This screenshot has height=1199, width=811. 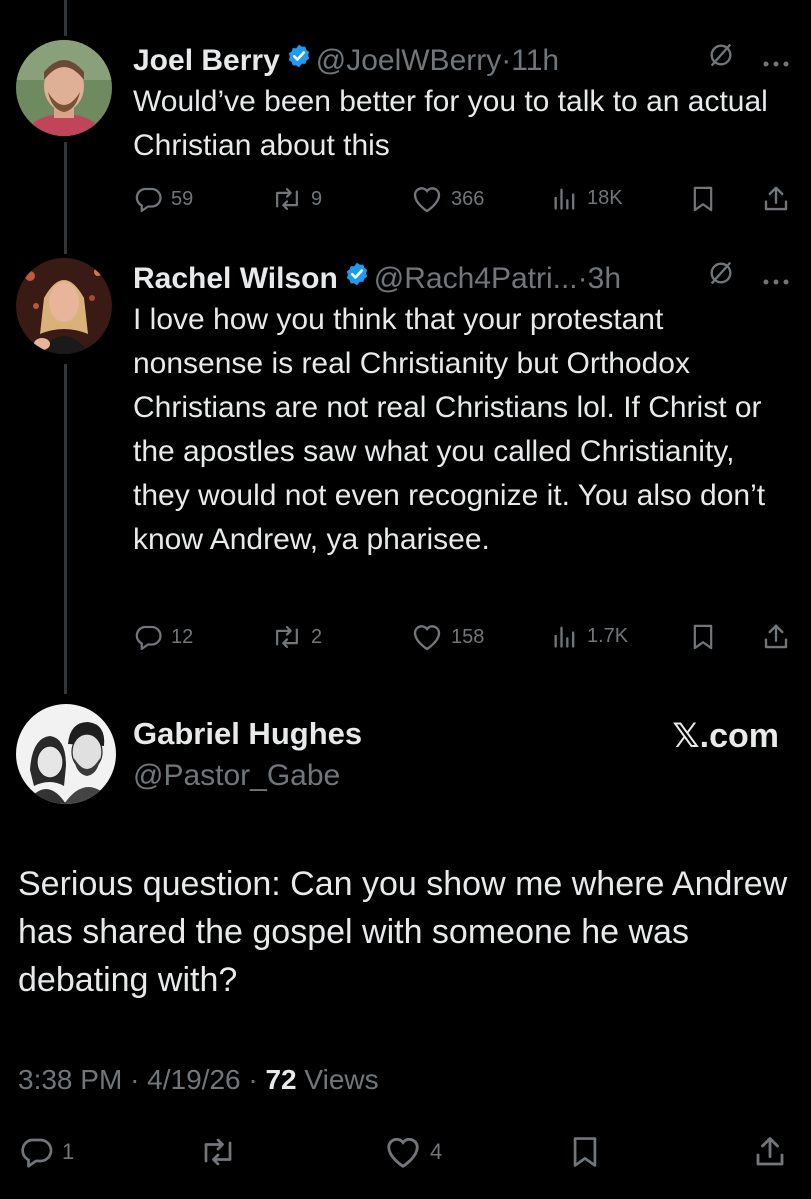 I want to click on reply-button: 1, so click(x=46, y=1152).